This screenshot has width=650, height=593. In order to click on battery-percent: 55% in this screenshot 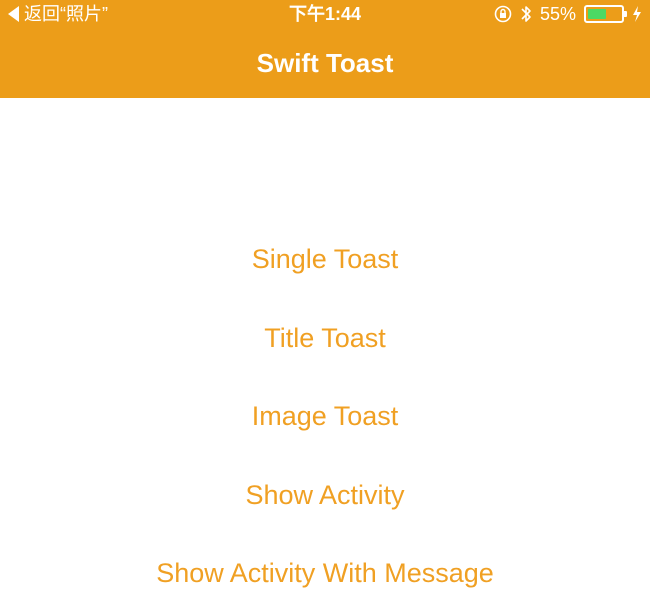, I will do `click(557, 14)`.